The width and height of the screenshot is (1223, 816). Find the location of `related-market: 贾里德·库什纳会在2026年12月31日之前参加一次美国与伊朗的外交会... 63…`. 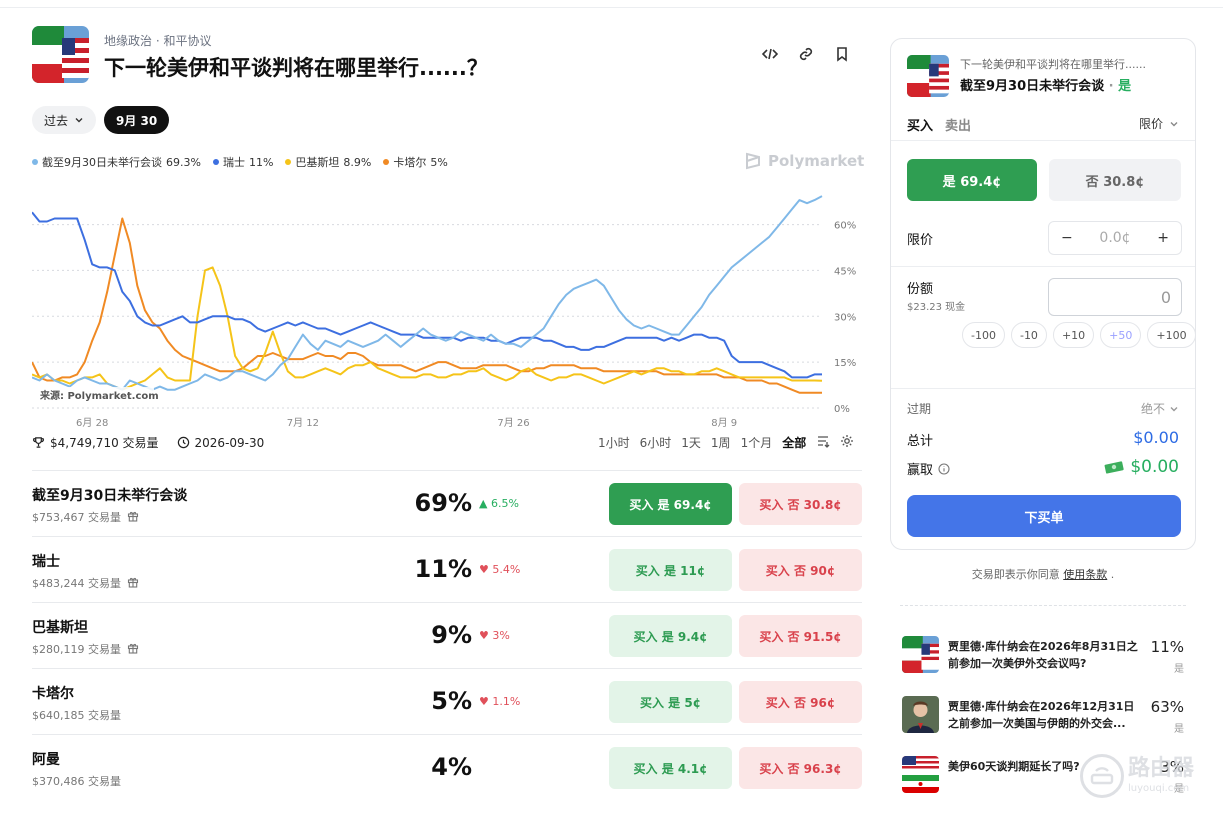

related-market: 贾里德·库什纳会在2026年12月31日之前参加一次美国与伊朗的外交会... 63… is located at coordinates (1044, 721).